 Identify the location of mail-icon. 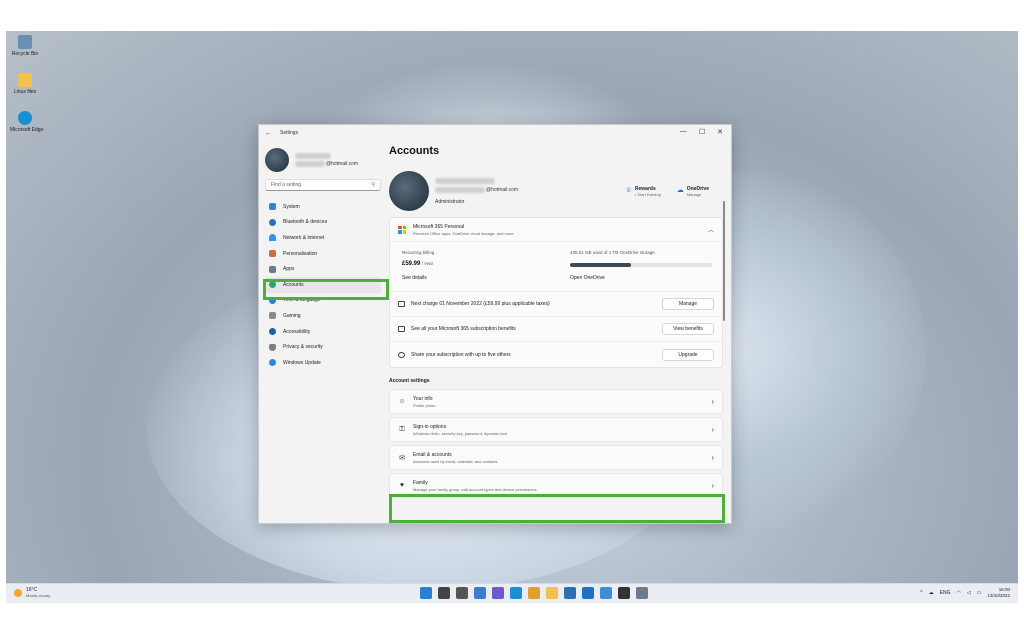
(588, 593).